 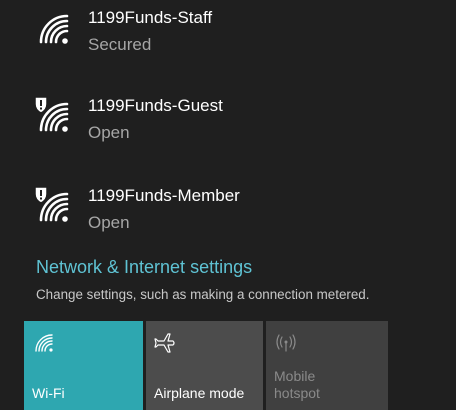 I want to click on mobile-hotspot-label: Mobile hotspot, so click(x=297, y=385).